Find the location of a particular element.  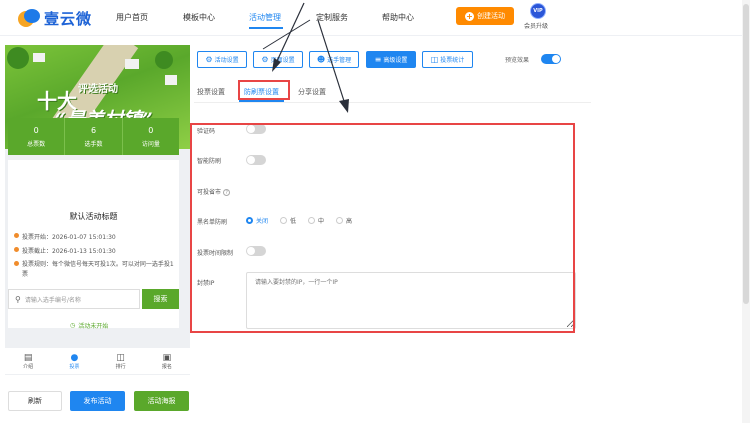

annotation-highlight-subtab is located at coordinates (264, 90).